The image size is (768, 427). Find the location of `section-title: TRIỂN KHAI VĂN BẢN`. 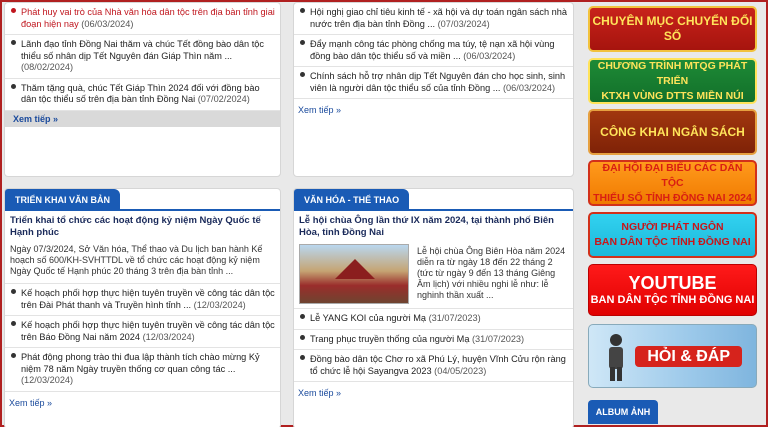

section-title: TRIỂN KHAI VĂN BẢN is located at coordinates (63, 200).